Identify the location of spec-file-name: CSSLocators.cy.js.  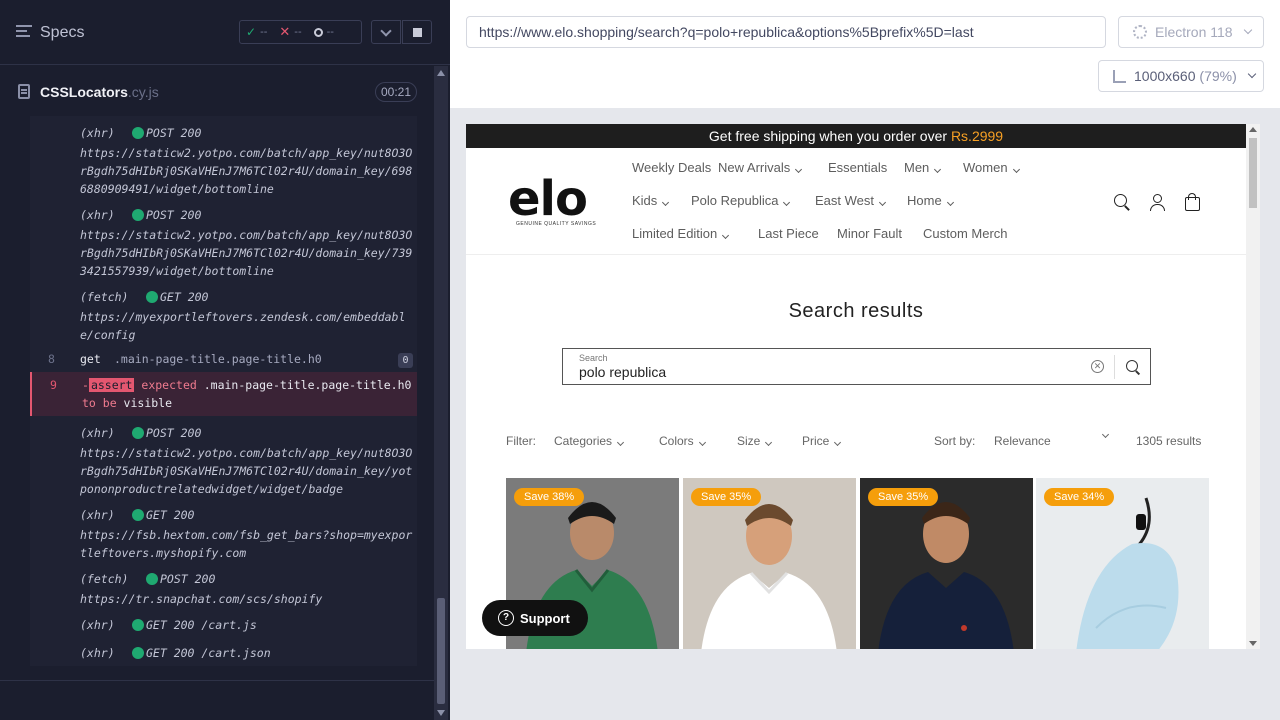
(99, 92).